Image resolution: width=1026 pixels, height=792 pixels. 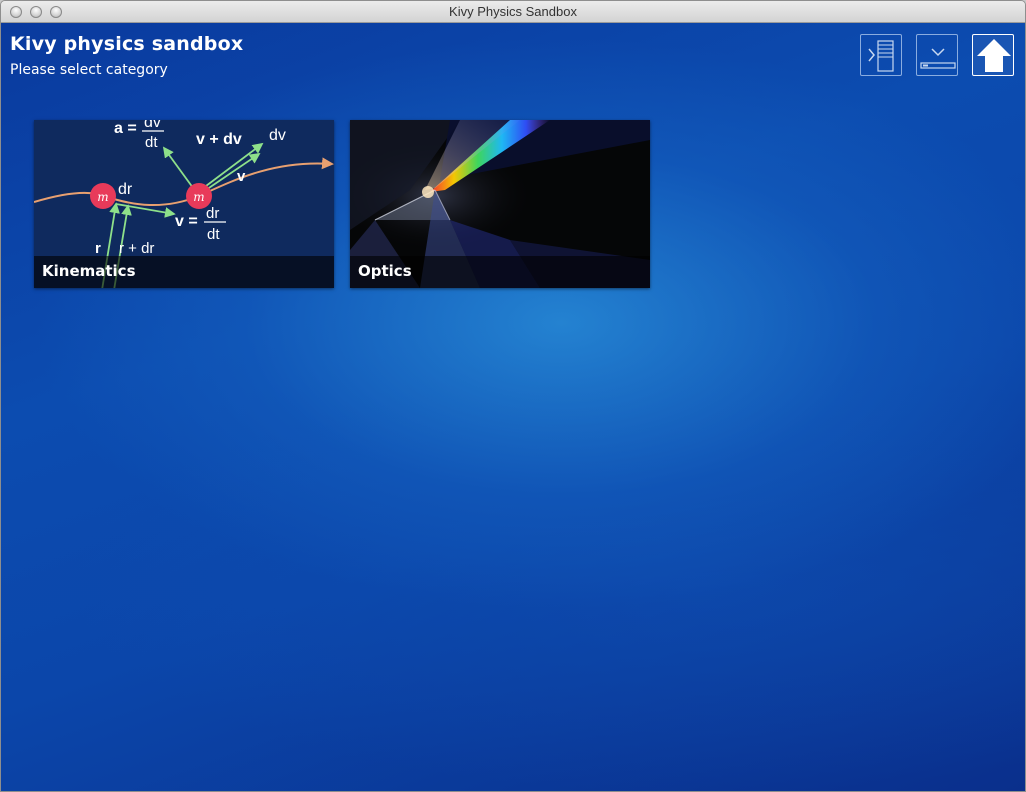 What do you see at coordinates (89, 271) in the screenshot?
I see `card-label-kinematics: Kinematics` at bounding box center [89, 271].